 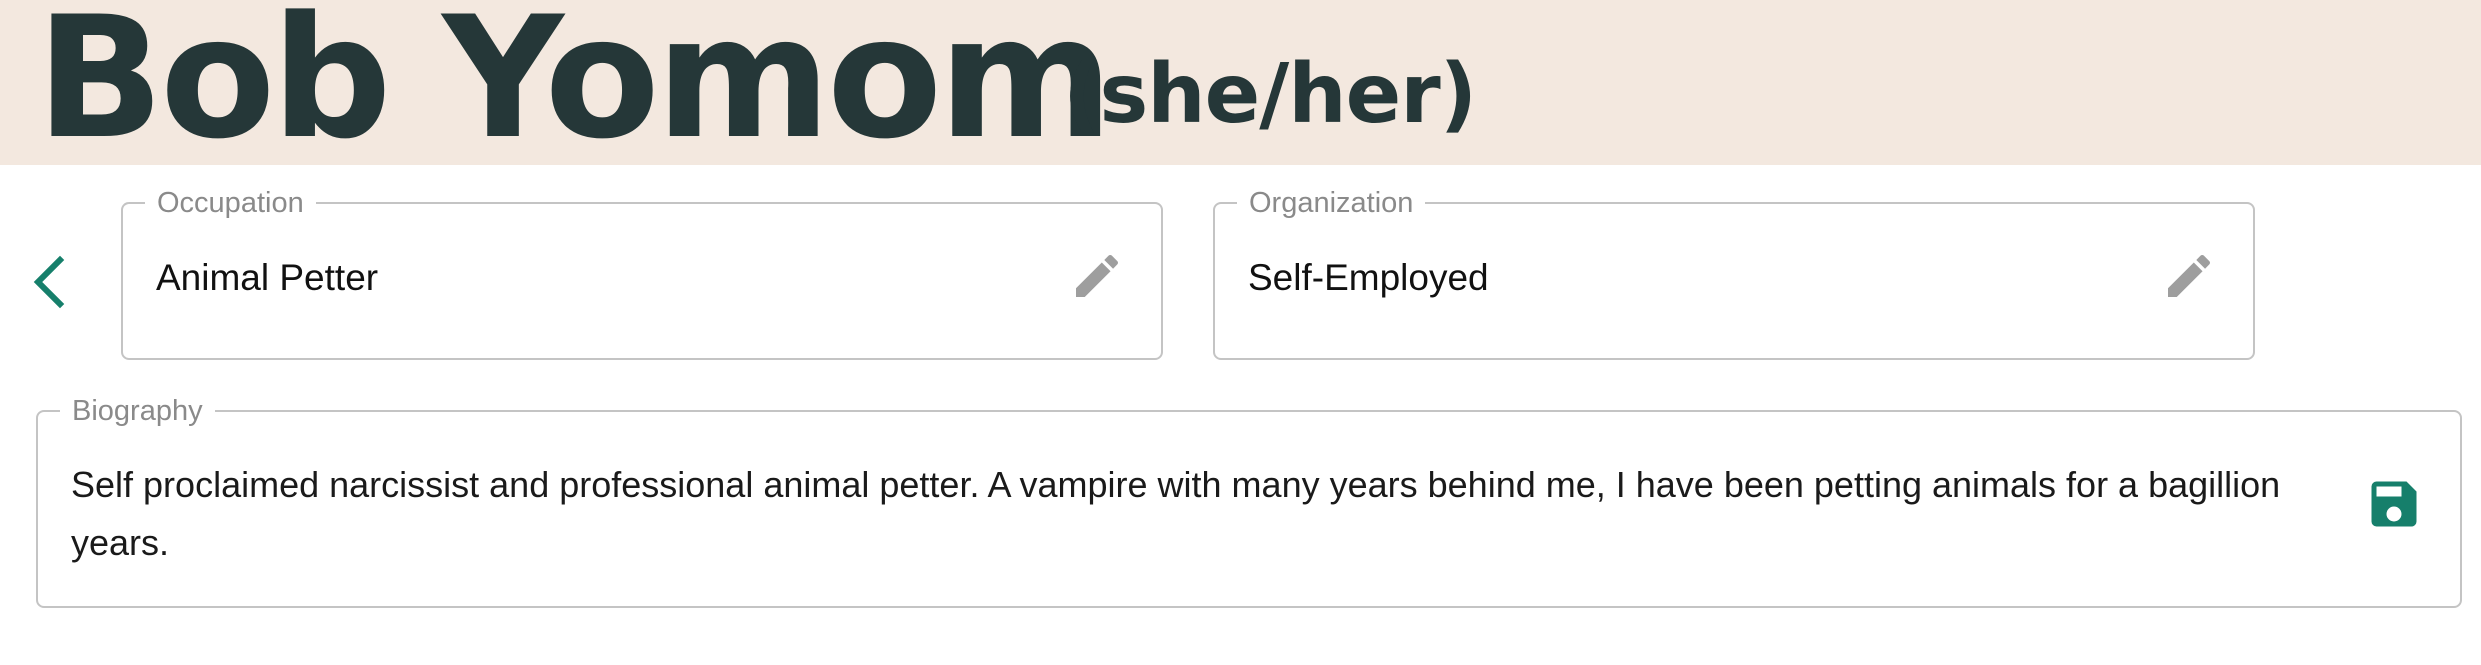 I want to click on save-biography-button, so click(x=2394, y=504).